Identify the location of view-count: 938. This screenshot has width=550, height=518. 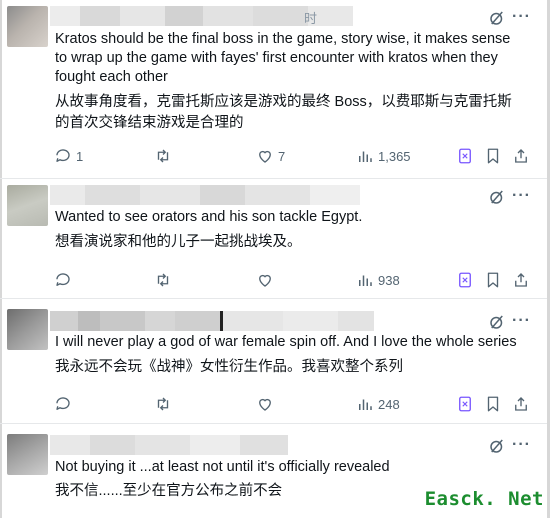
(389, 280).